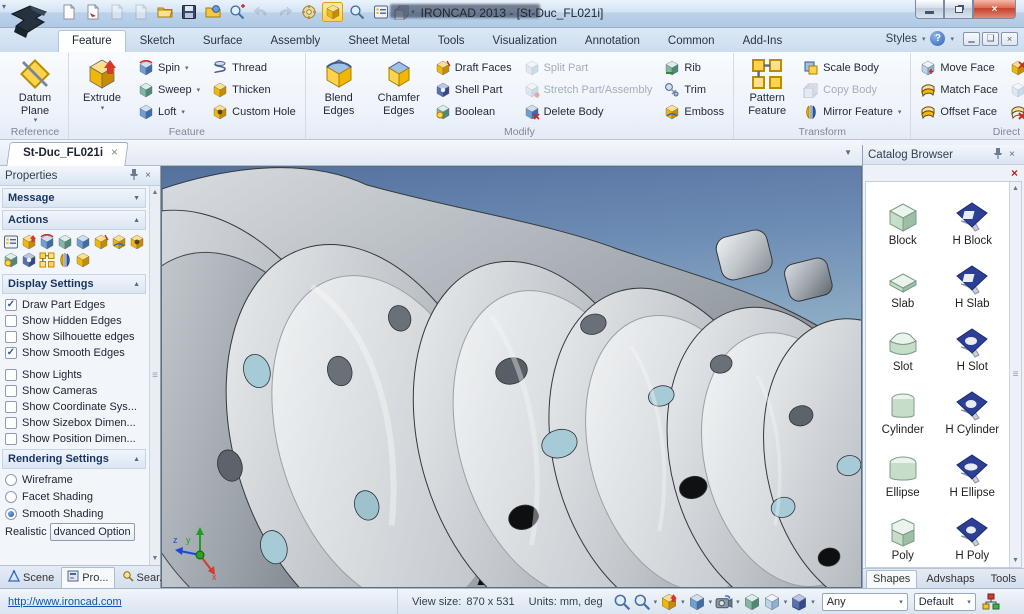 The height and width of the screenshot is (614, 1024). What do you see at coordinates (155, 192) in the screenshot?
I see `scroll-up-icon: ▲` at bounding box center [155, 192].